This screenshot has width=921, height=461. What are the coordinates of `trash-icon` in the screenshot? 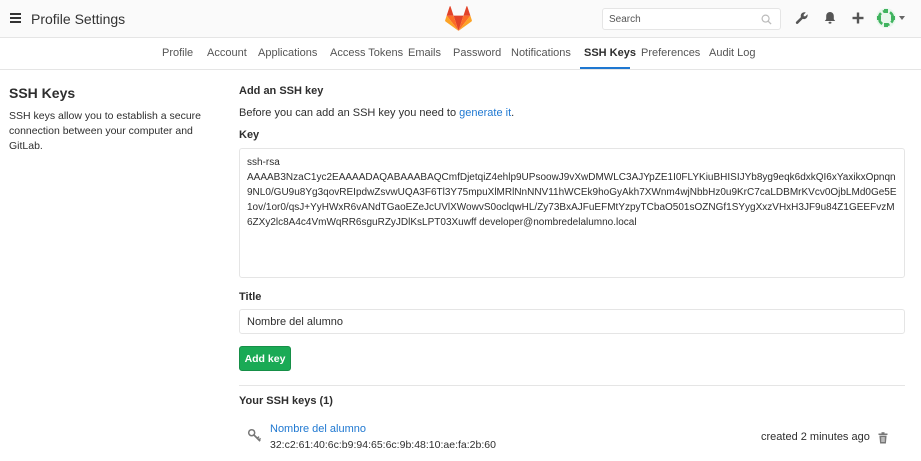 It's located at (883, 438).